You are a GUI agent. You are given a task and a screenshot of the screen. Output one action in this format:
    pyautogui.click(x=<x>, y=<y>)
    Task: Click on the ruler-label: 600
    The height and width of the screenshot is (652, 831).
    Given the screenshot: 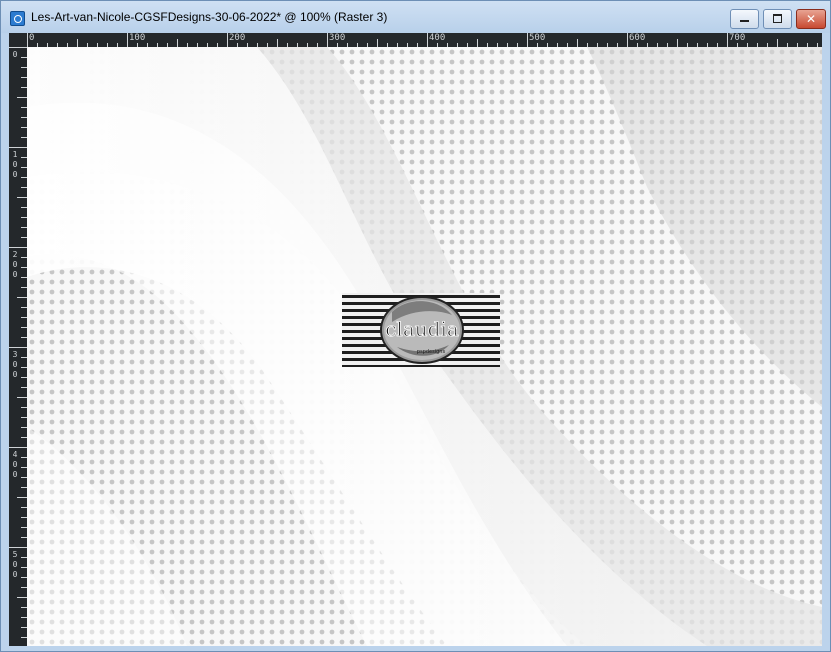 What is the action you would take?
    pyautogui.click(x=637, y=38)
    